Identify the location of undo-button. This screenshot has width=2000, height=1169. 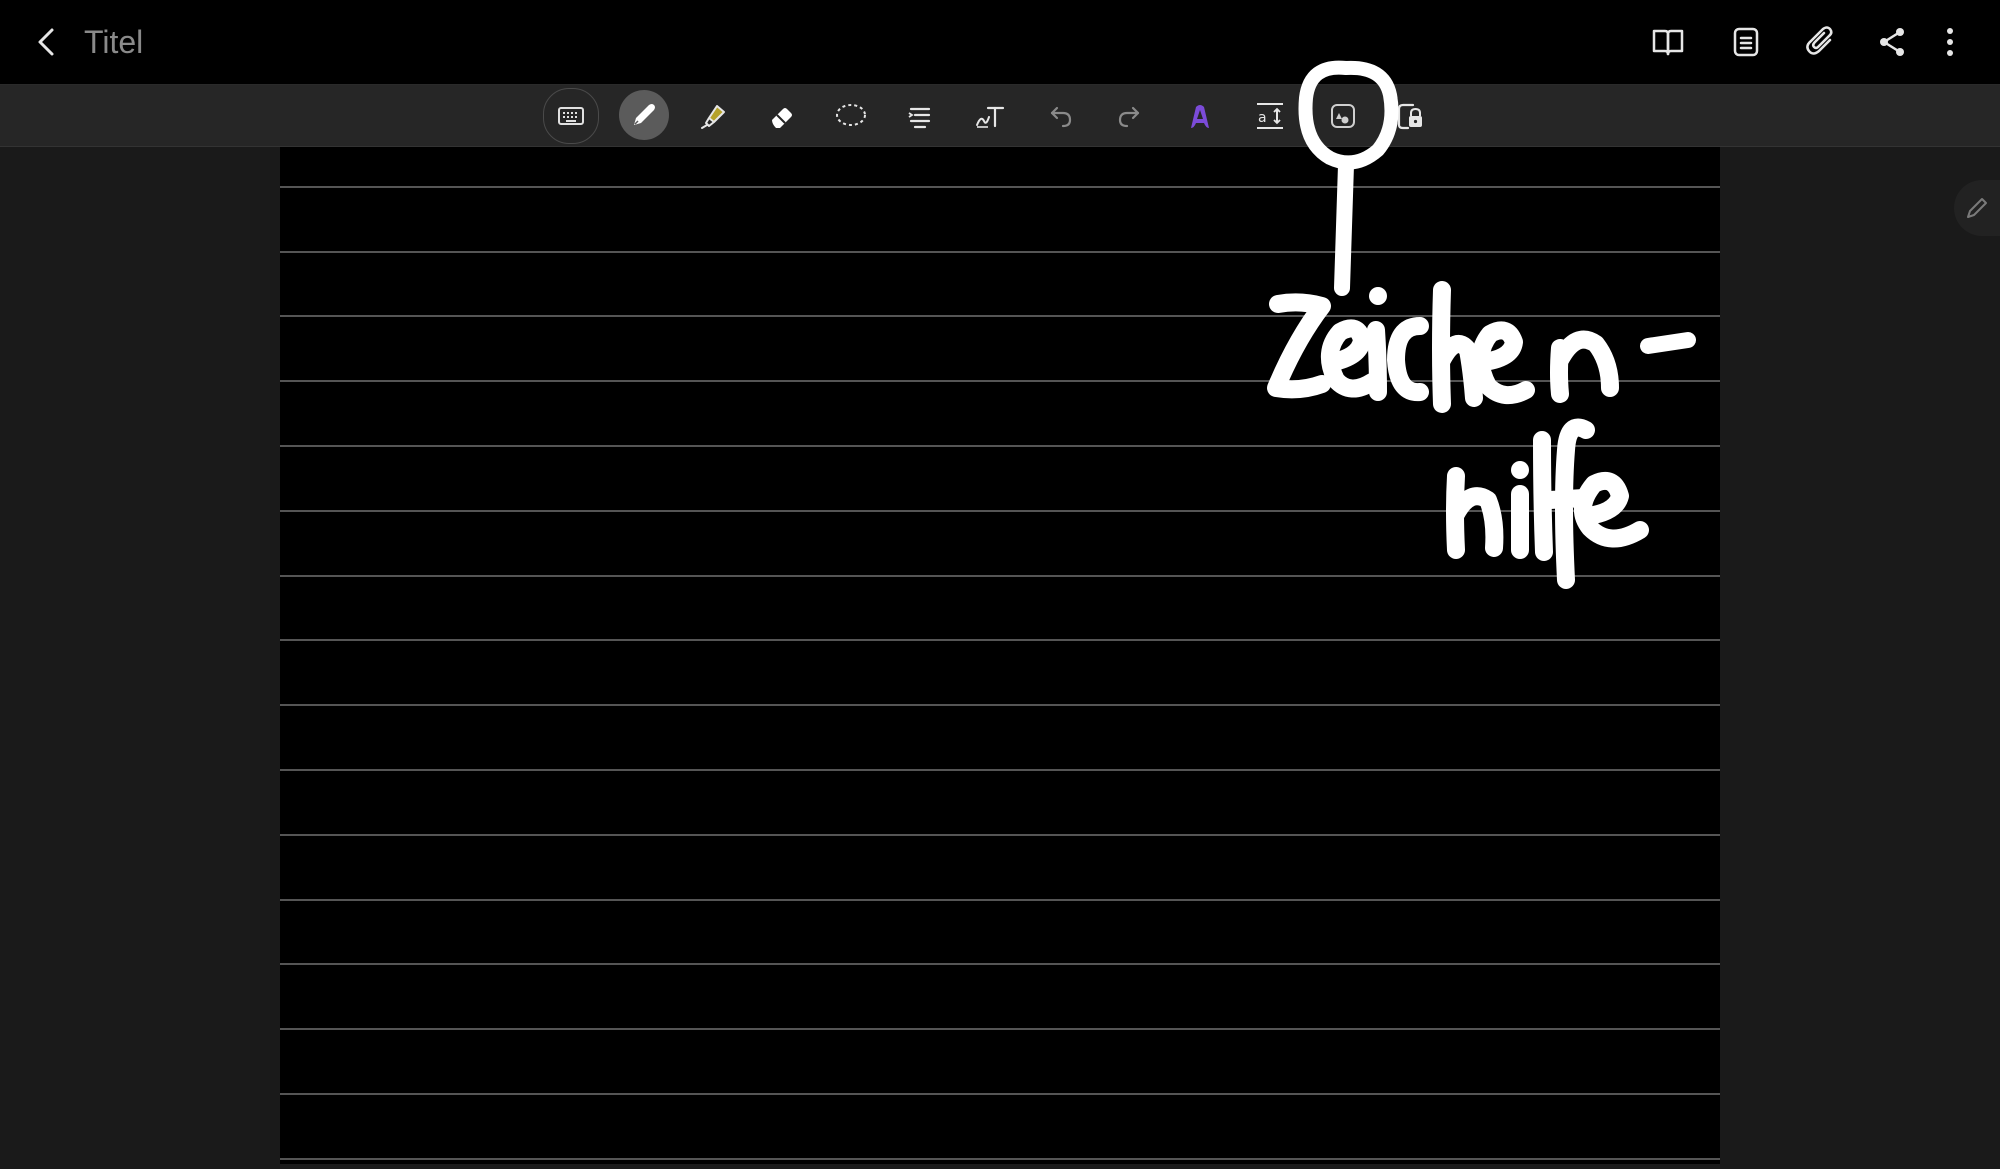
(1060, 116).